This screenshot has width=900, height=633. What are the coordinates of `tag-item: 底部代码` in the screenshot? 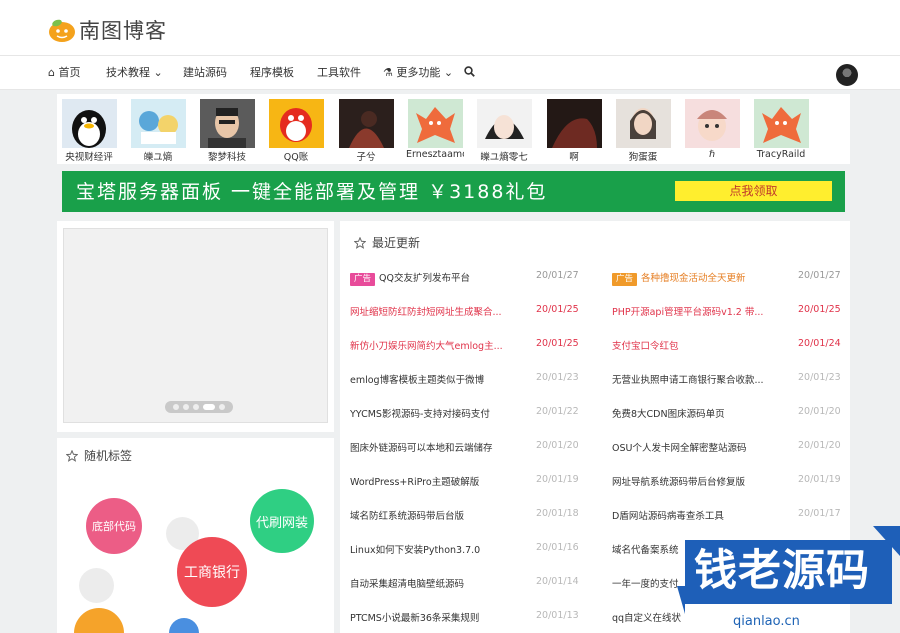 It's located at (114, 526).